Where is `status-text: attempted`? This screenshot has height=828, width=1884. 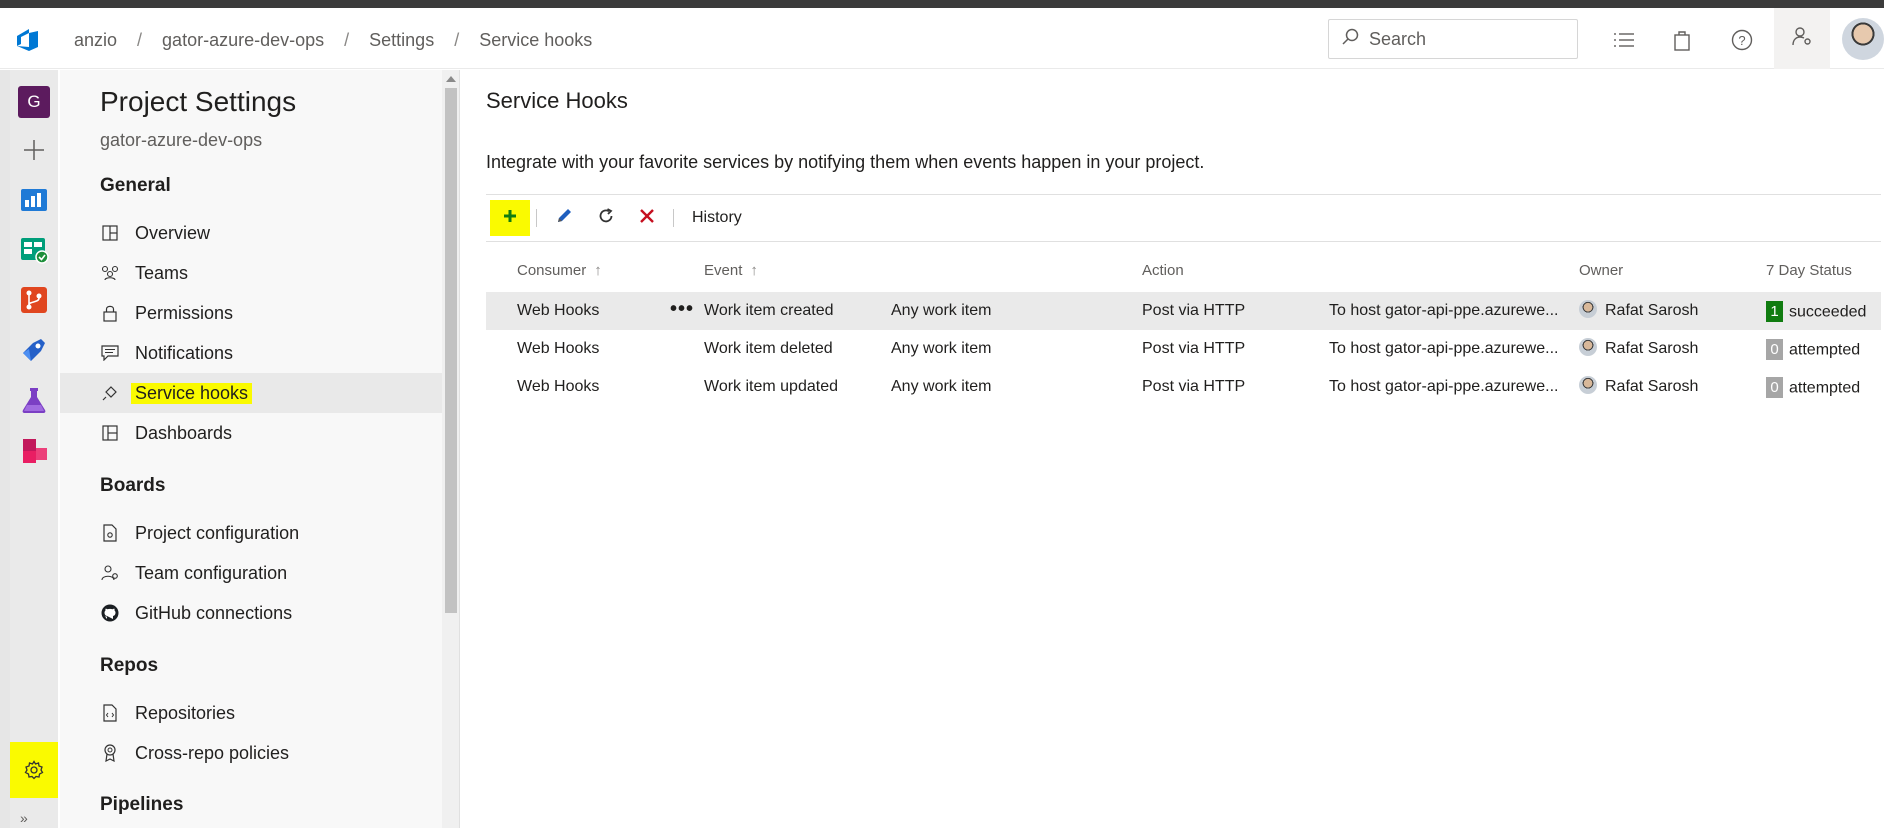 status-text: attempted is located at coordinates (1825, 388).